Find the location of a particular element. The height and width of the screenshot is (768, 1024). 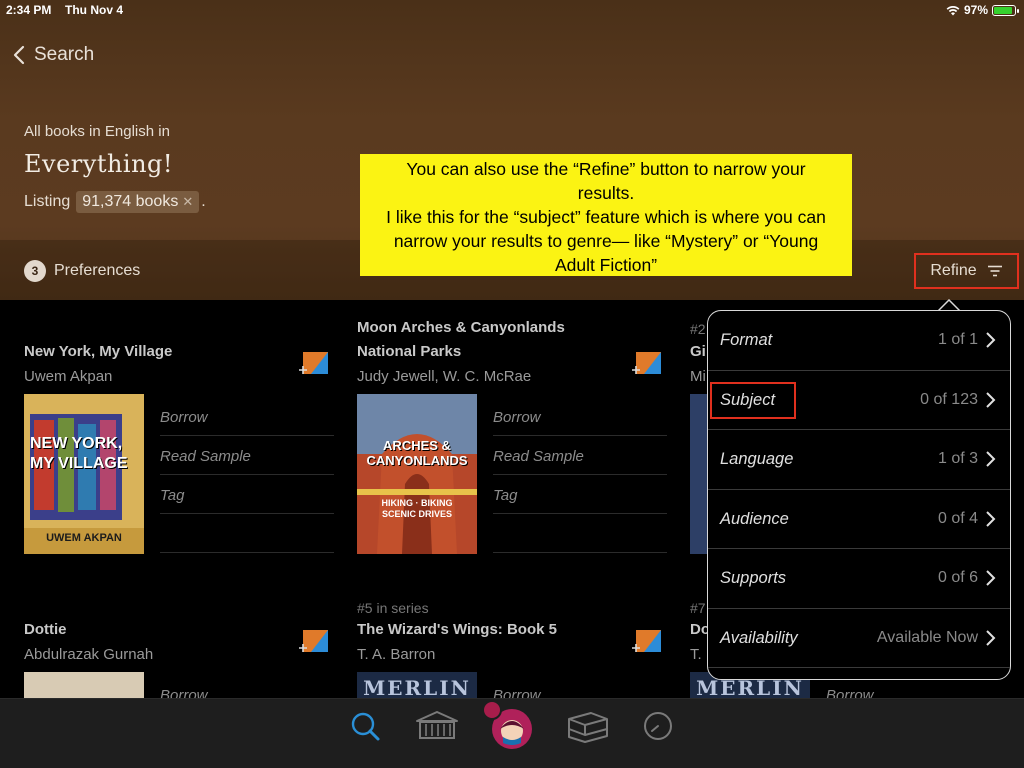

book-cover: MERLIN is located at coordinates (417, 686).